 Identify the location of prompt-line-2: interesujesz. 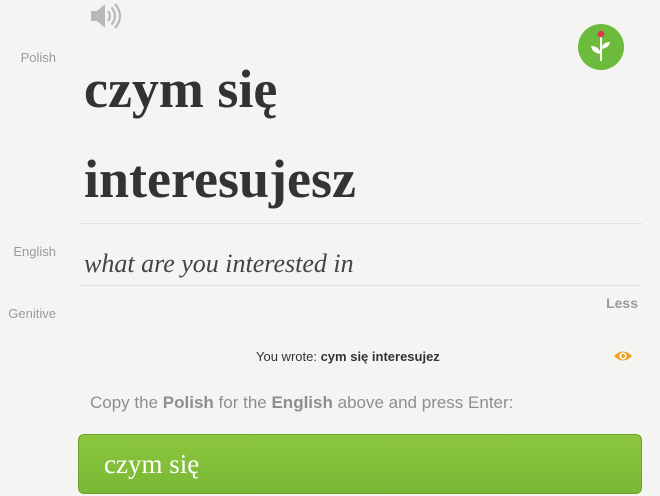
(220, 179).